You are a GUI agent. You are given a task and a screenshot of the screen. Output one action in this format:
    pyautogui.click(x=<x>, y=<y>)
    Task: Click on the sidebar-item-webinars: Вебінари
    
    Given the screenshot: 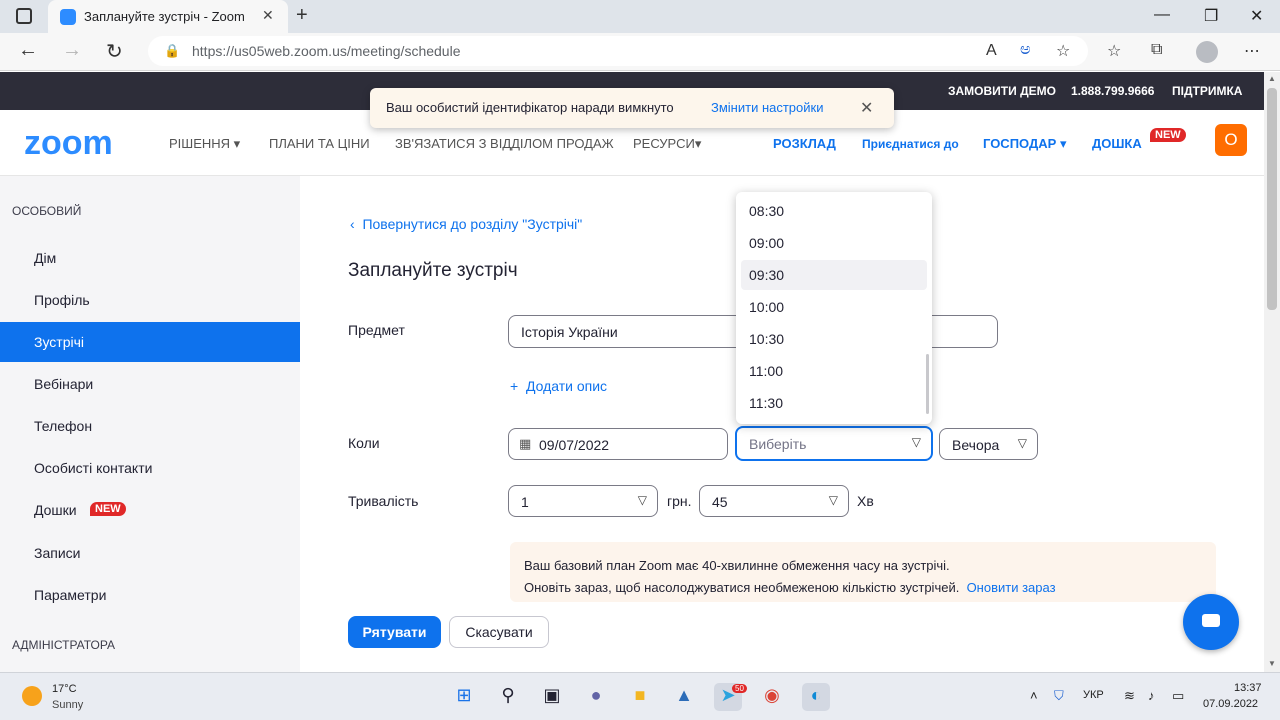 What is the action you would take?
    pyautogui.click(x=150, y=384)
    